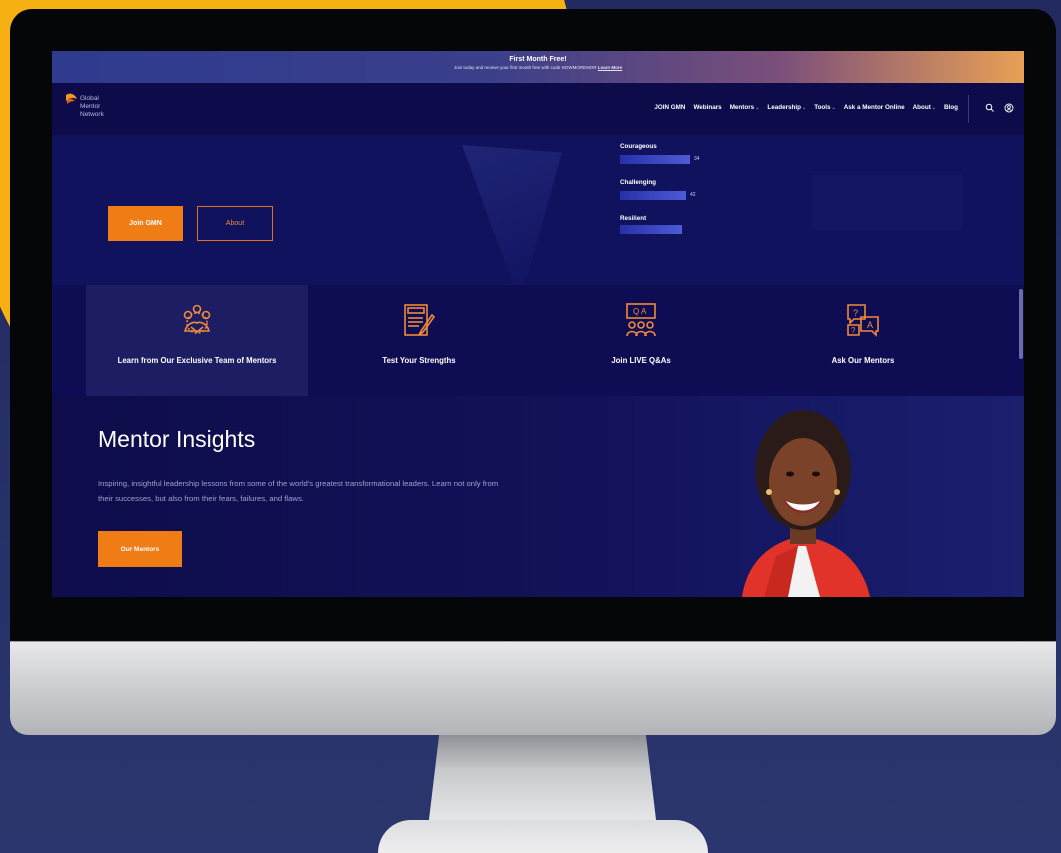 The height and width of the screenshot is (853, 1061). I want to click on question-chat-icon: ? A ?, so click(863, 320).